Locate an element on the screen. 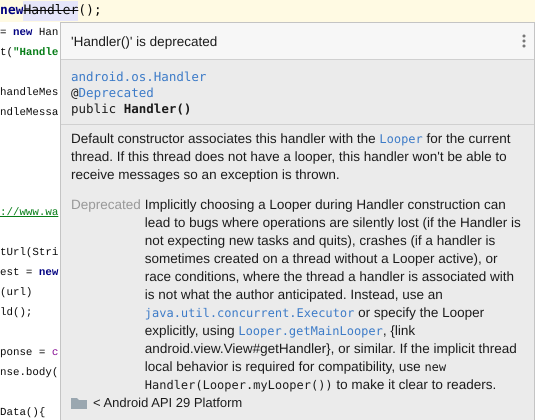  code-line: Data(){ is located at coordinates (23, 413).